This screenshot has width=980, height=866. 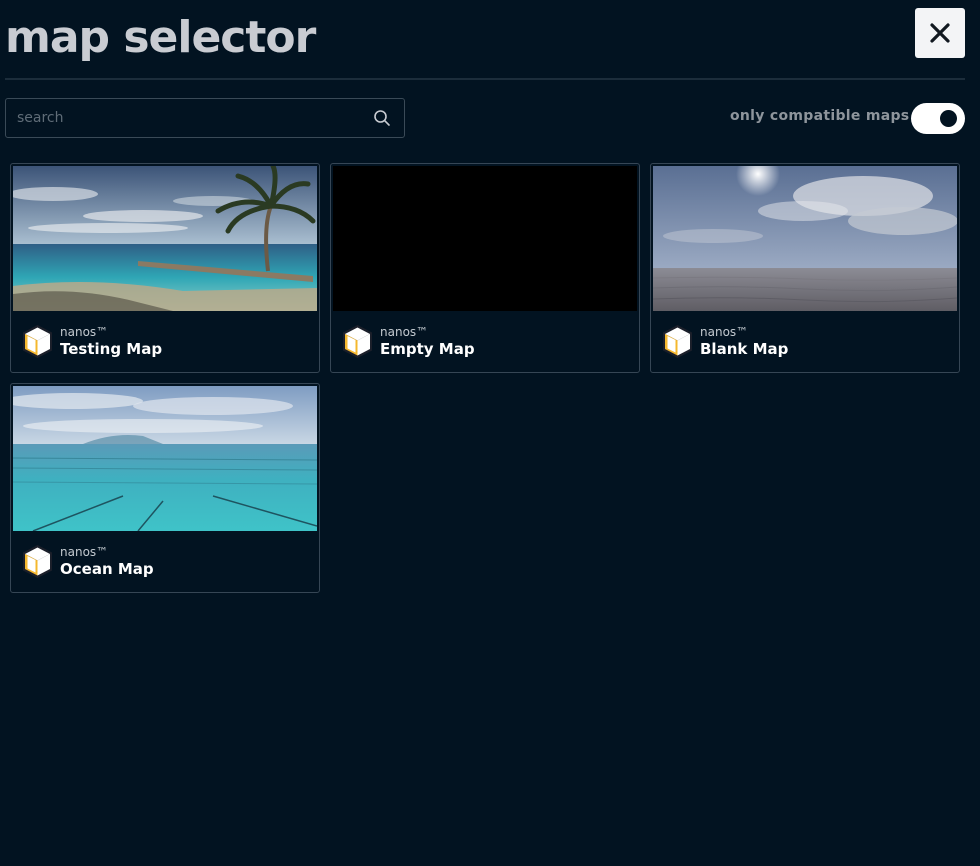 I want to click on map-card-empty: nanos™ Empty Map, so click(x=485, y=268).